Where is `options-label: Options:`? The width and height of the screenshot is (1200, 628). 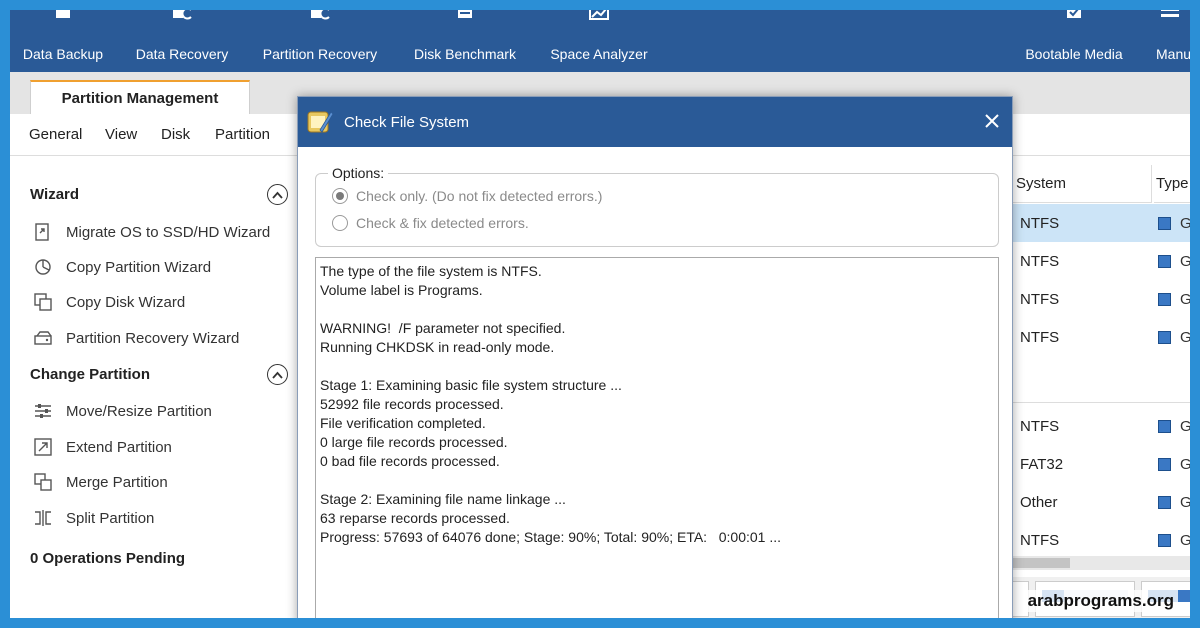 options-label: Options: is located at coordinates (358, 173).